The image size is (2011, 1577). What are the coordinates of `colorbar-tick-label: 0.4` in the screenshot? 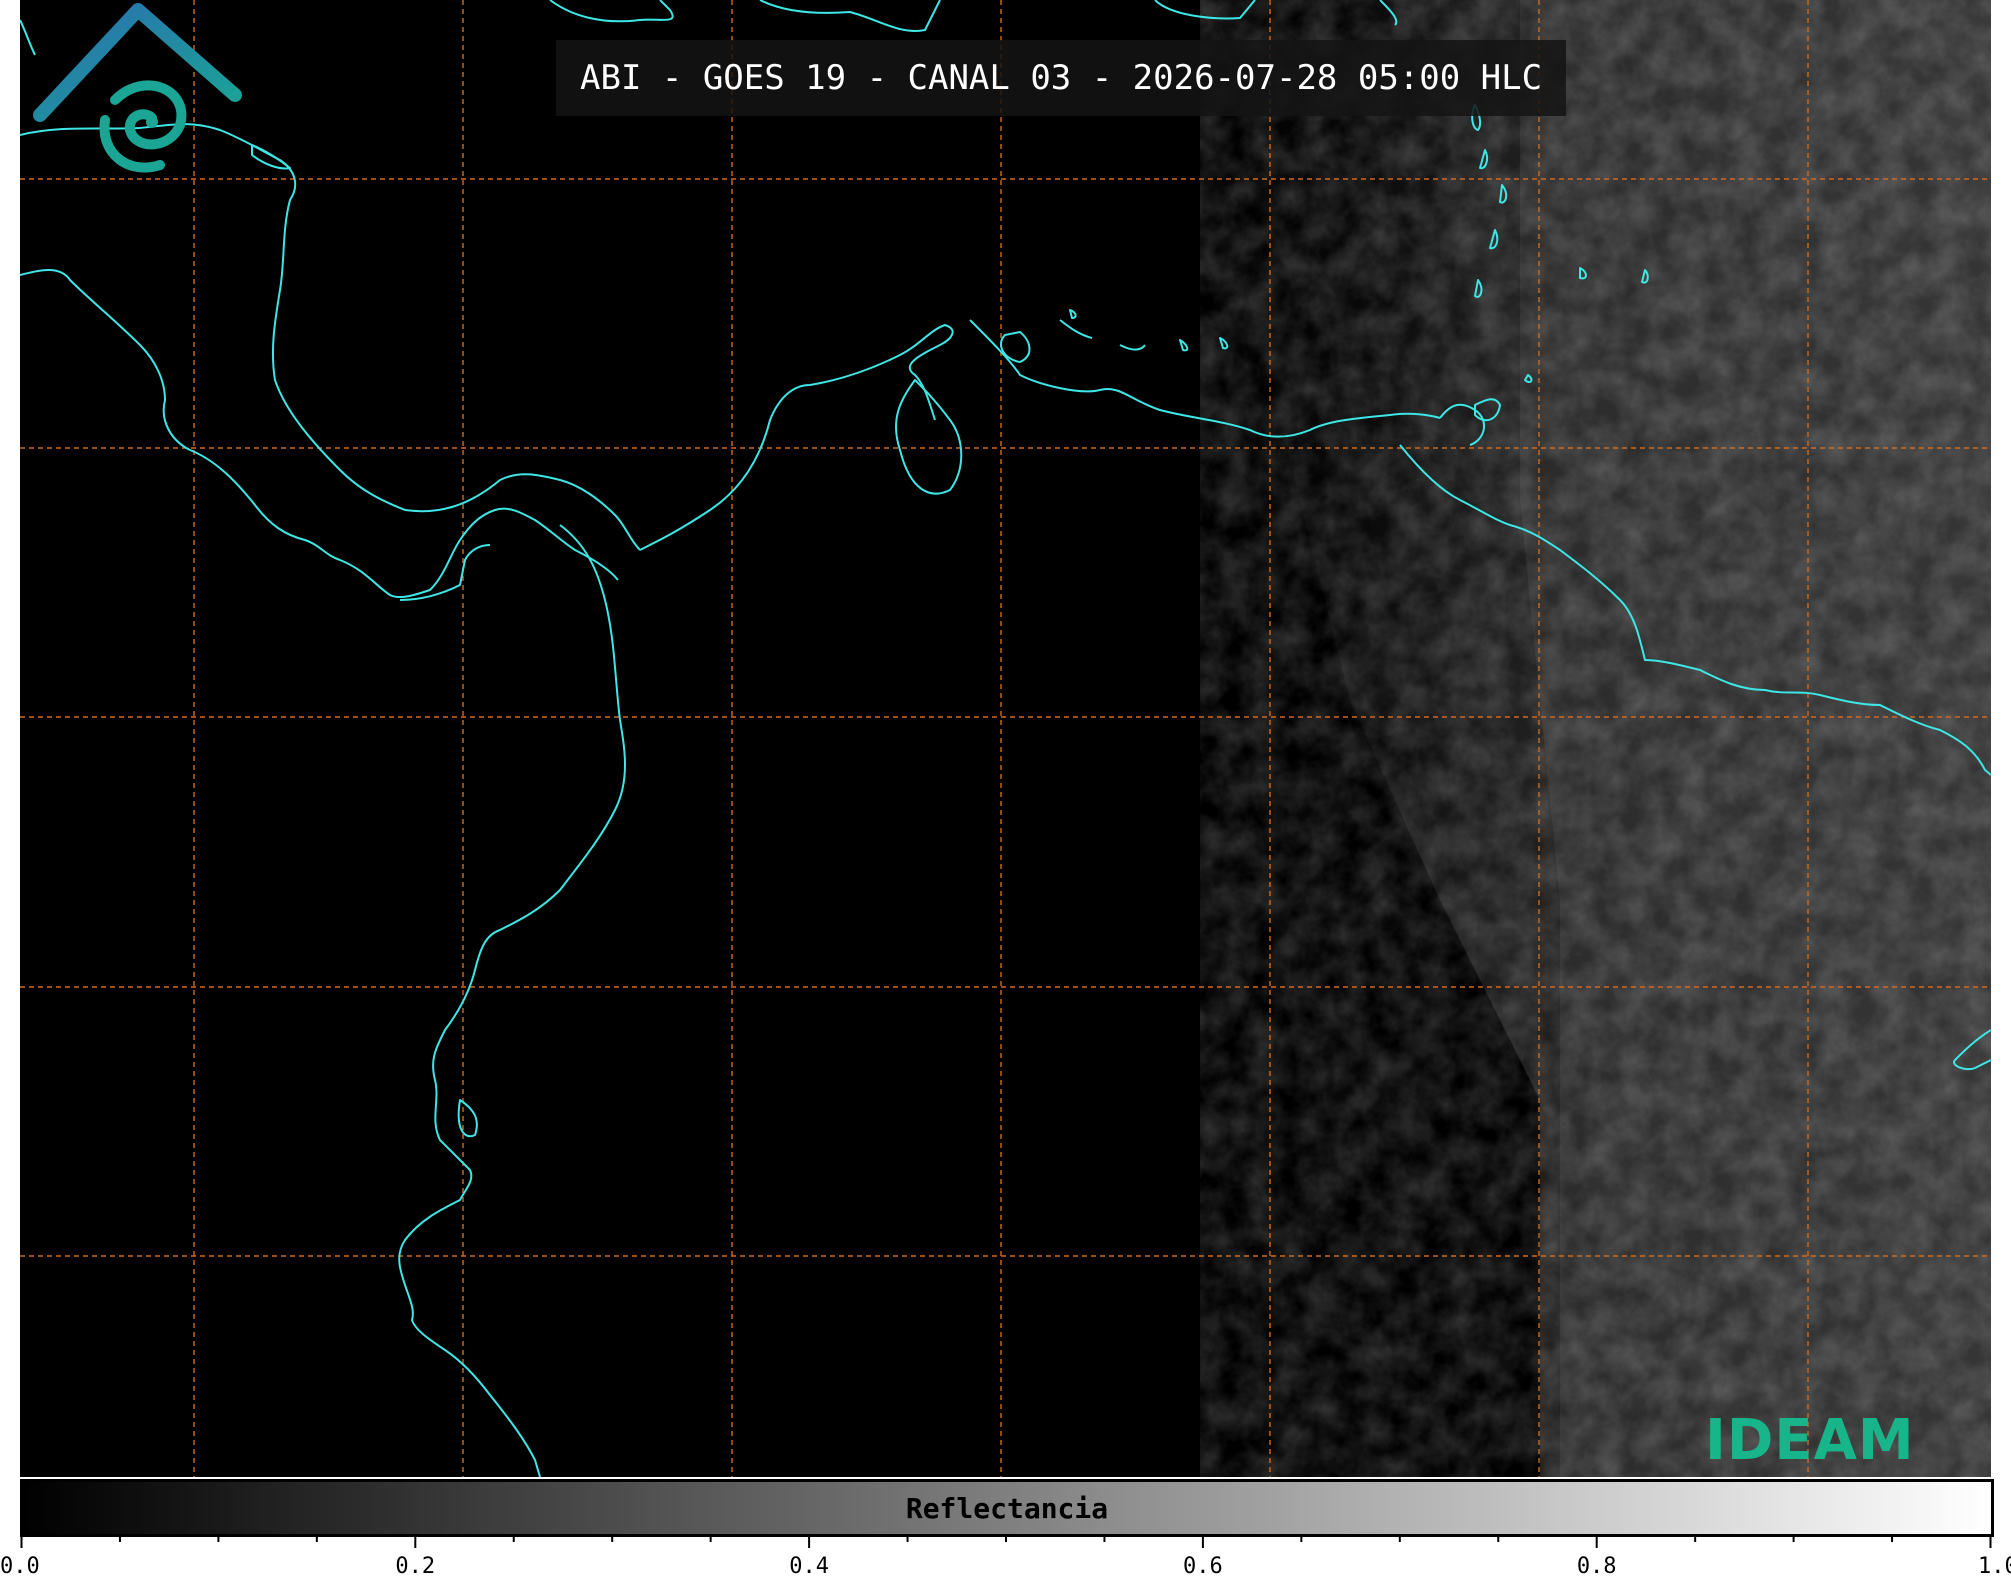 It's located at (809, 1565).